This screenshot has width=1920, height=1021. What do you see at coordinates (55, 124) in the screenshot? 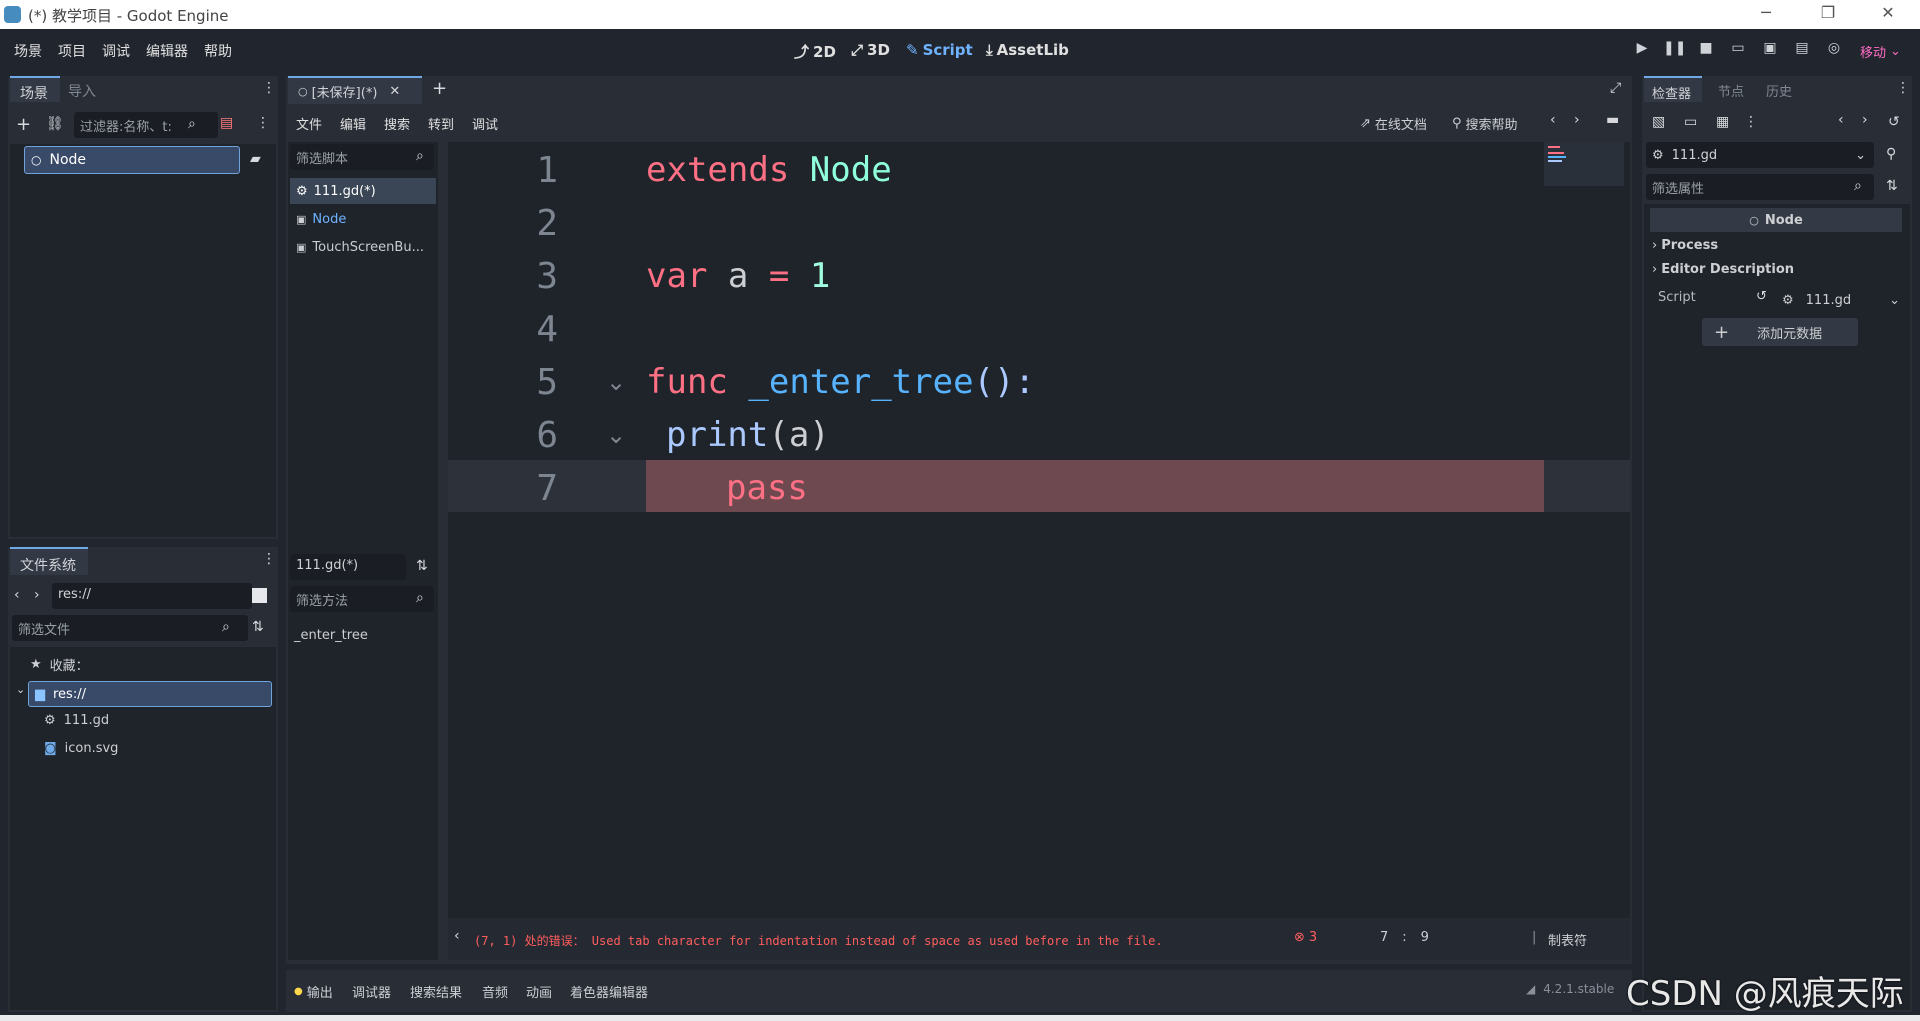
I see `link-icon: ⛓` at bounding box center [55, 124].